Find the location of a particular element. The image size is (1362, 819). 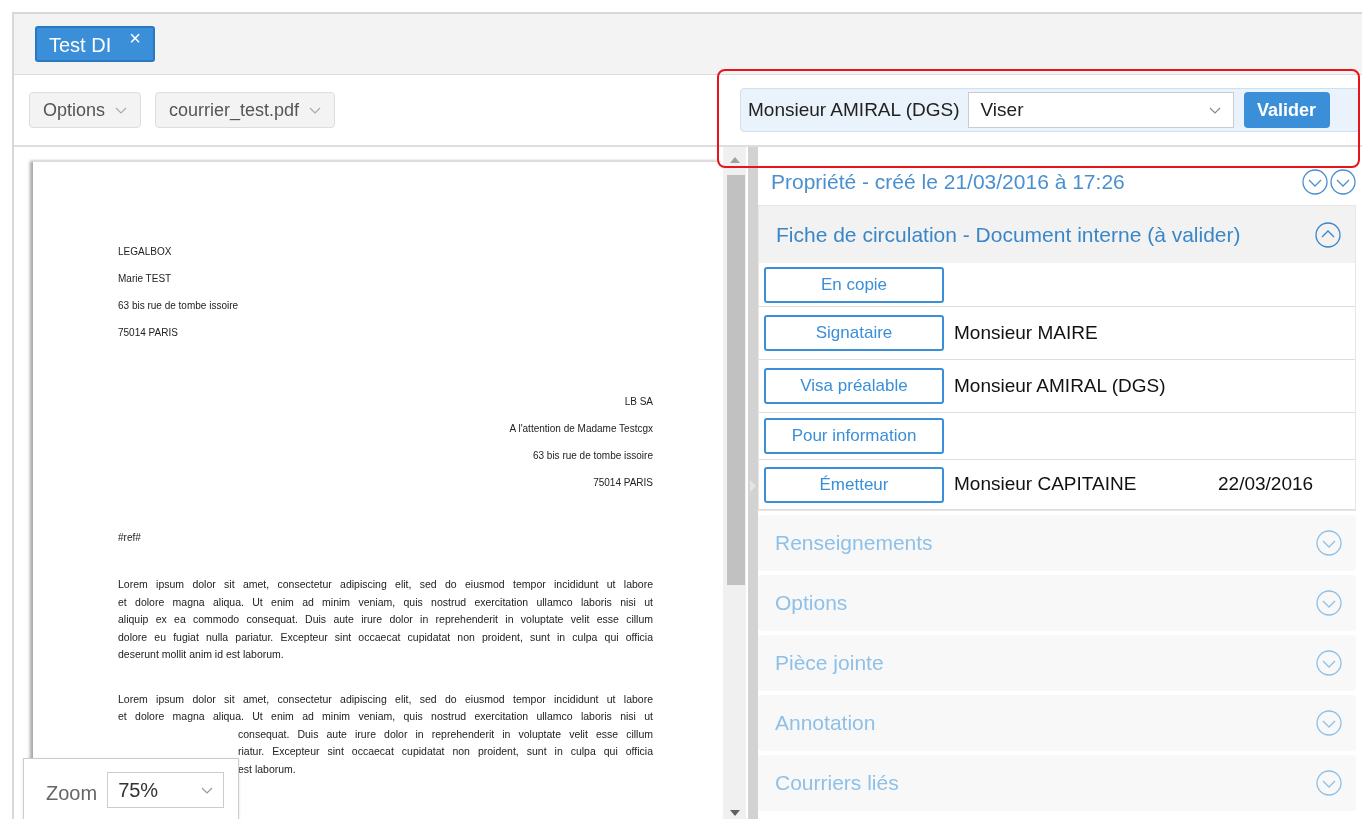

role-button: Signataire is located at coordinates (854, 333).